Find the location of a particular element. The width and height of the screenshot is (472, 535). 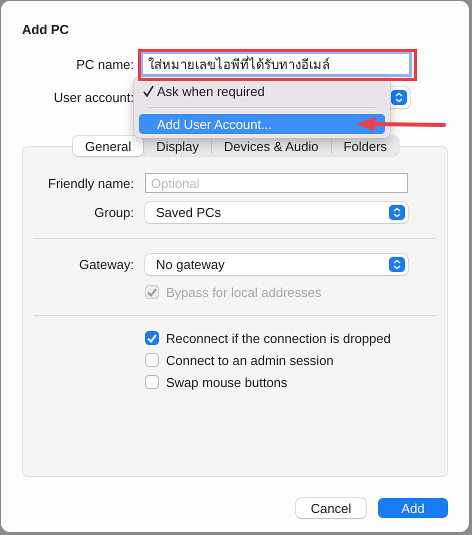

field-label: Gateway: is located at coordinates (106, 264).